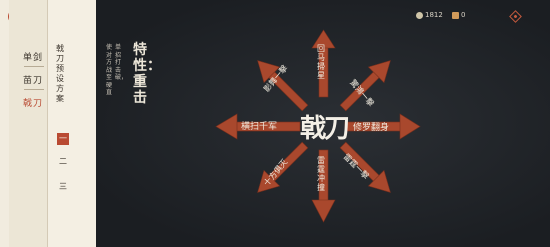  I want to click on move-label-down: 雷霆冲撞, so click(321, 174).